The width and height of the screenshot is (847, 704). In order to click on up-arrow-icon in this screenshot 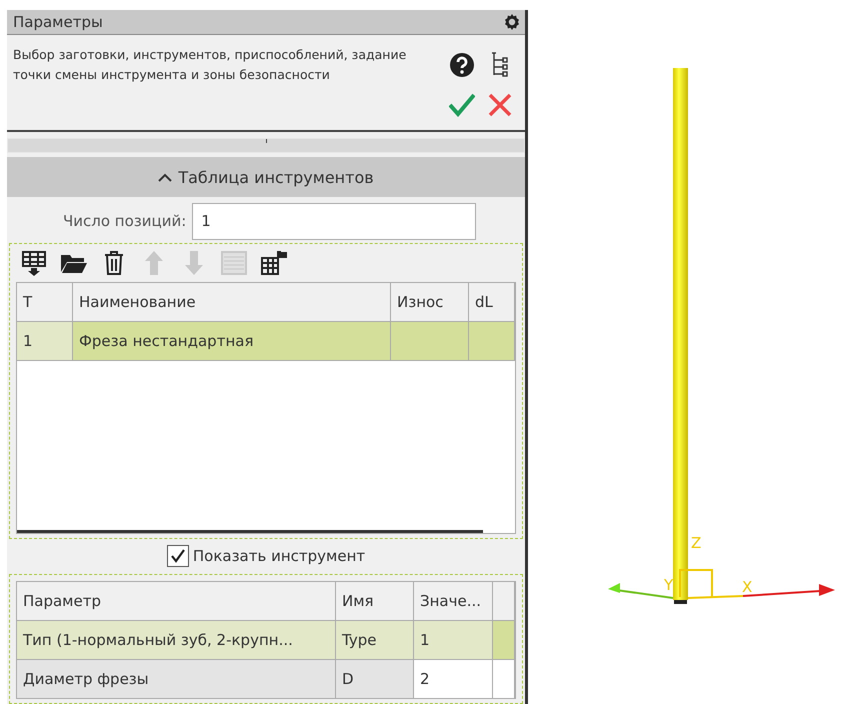, I will do `click(154, 263)`.